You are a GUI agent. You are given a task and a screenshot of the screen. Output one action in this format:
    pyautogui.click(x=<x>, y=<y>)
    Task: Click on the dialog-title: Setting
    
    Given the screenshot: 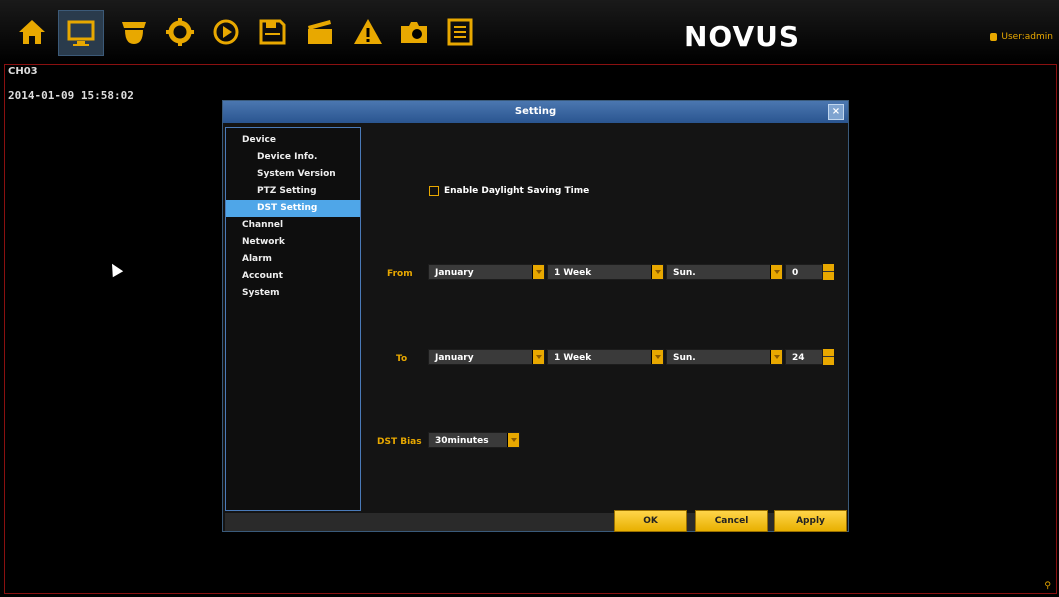 What is the action you would take?
    pyautogui.click(x=535, y=111)
    